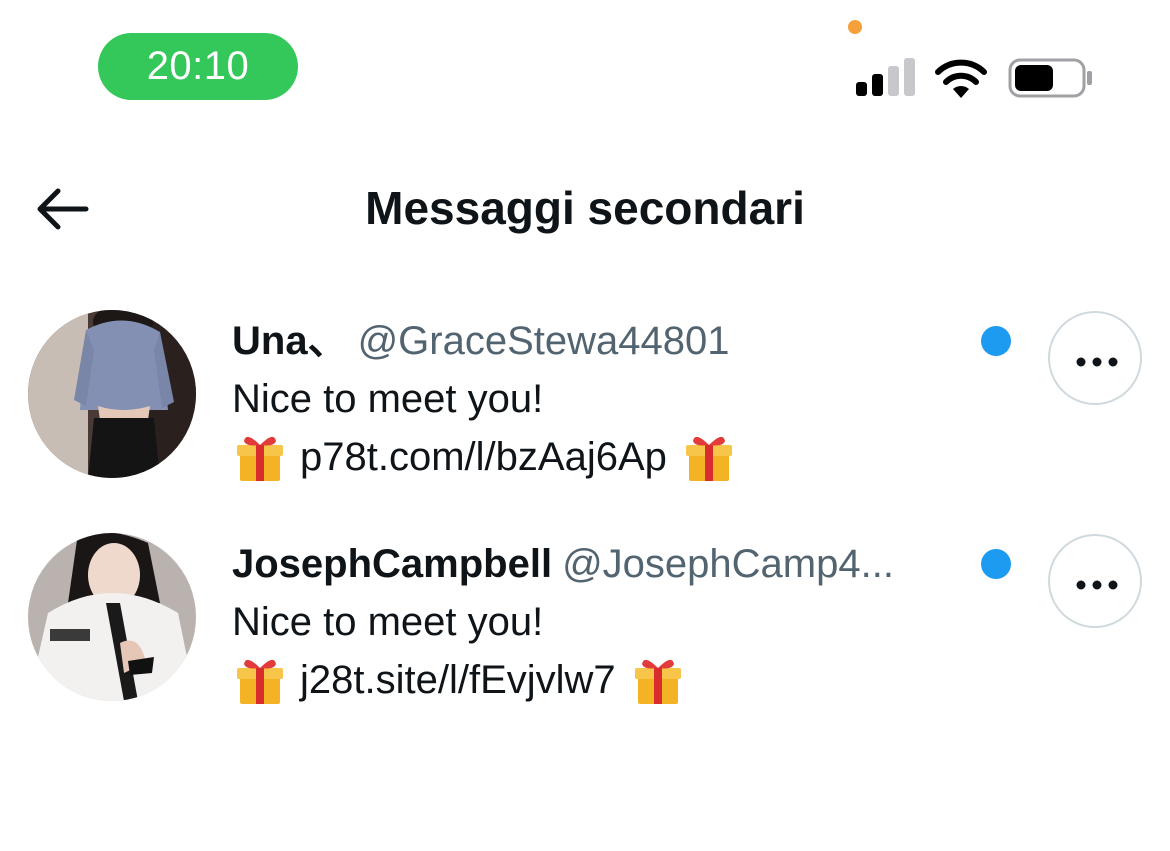  Describe the element at coordinates (961, 78) in the screenshot. I see `wifi-icon` at that location.